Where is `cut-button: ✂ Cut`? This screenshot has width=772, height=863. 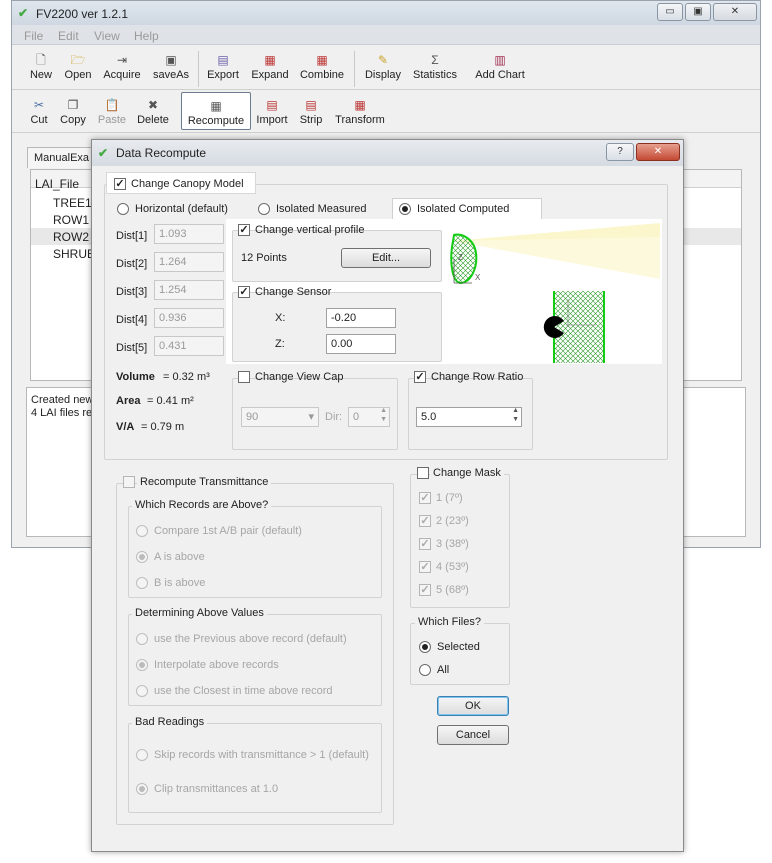
cut-button: ✂ Cut is located at coordinates (39, 112).